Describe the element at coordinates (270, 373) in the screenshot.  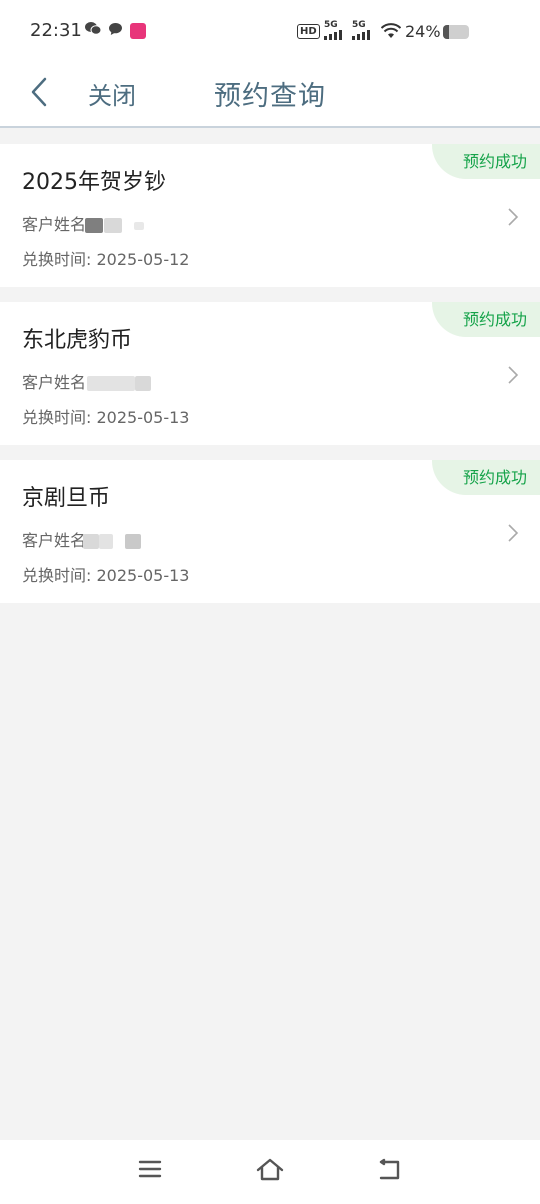
I see `reservation-card: 东北虎豹币 客户姓名: 兑换时间: 2025-05-13 预约成功` at that location.